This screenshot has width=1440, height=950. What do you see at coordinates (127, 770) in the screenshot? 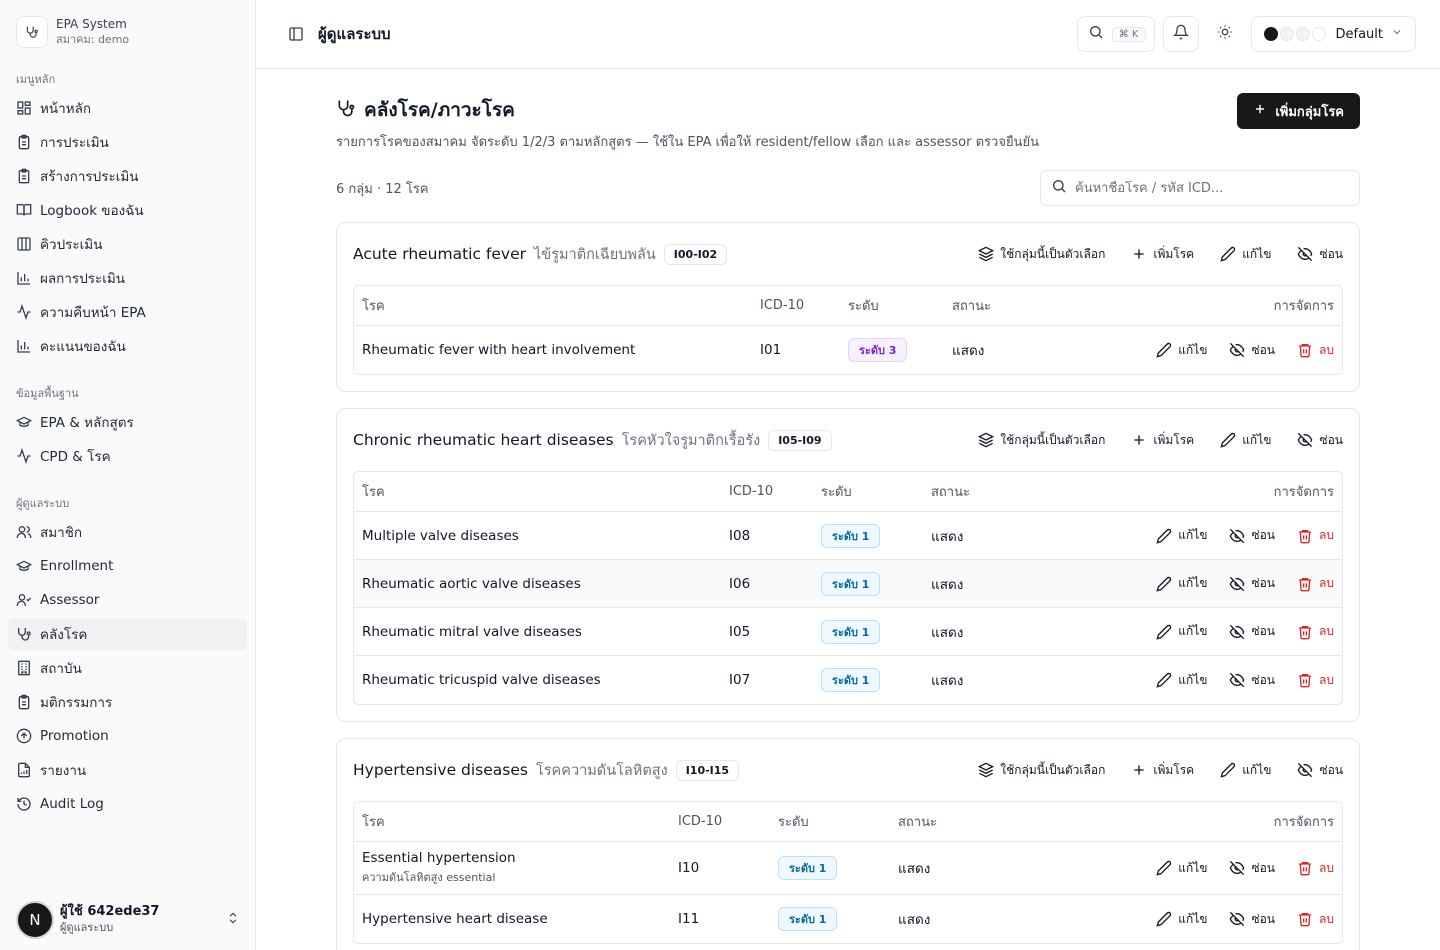
I see `sidebar-item: รายงาน` at bounding box center [127, 770].